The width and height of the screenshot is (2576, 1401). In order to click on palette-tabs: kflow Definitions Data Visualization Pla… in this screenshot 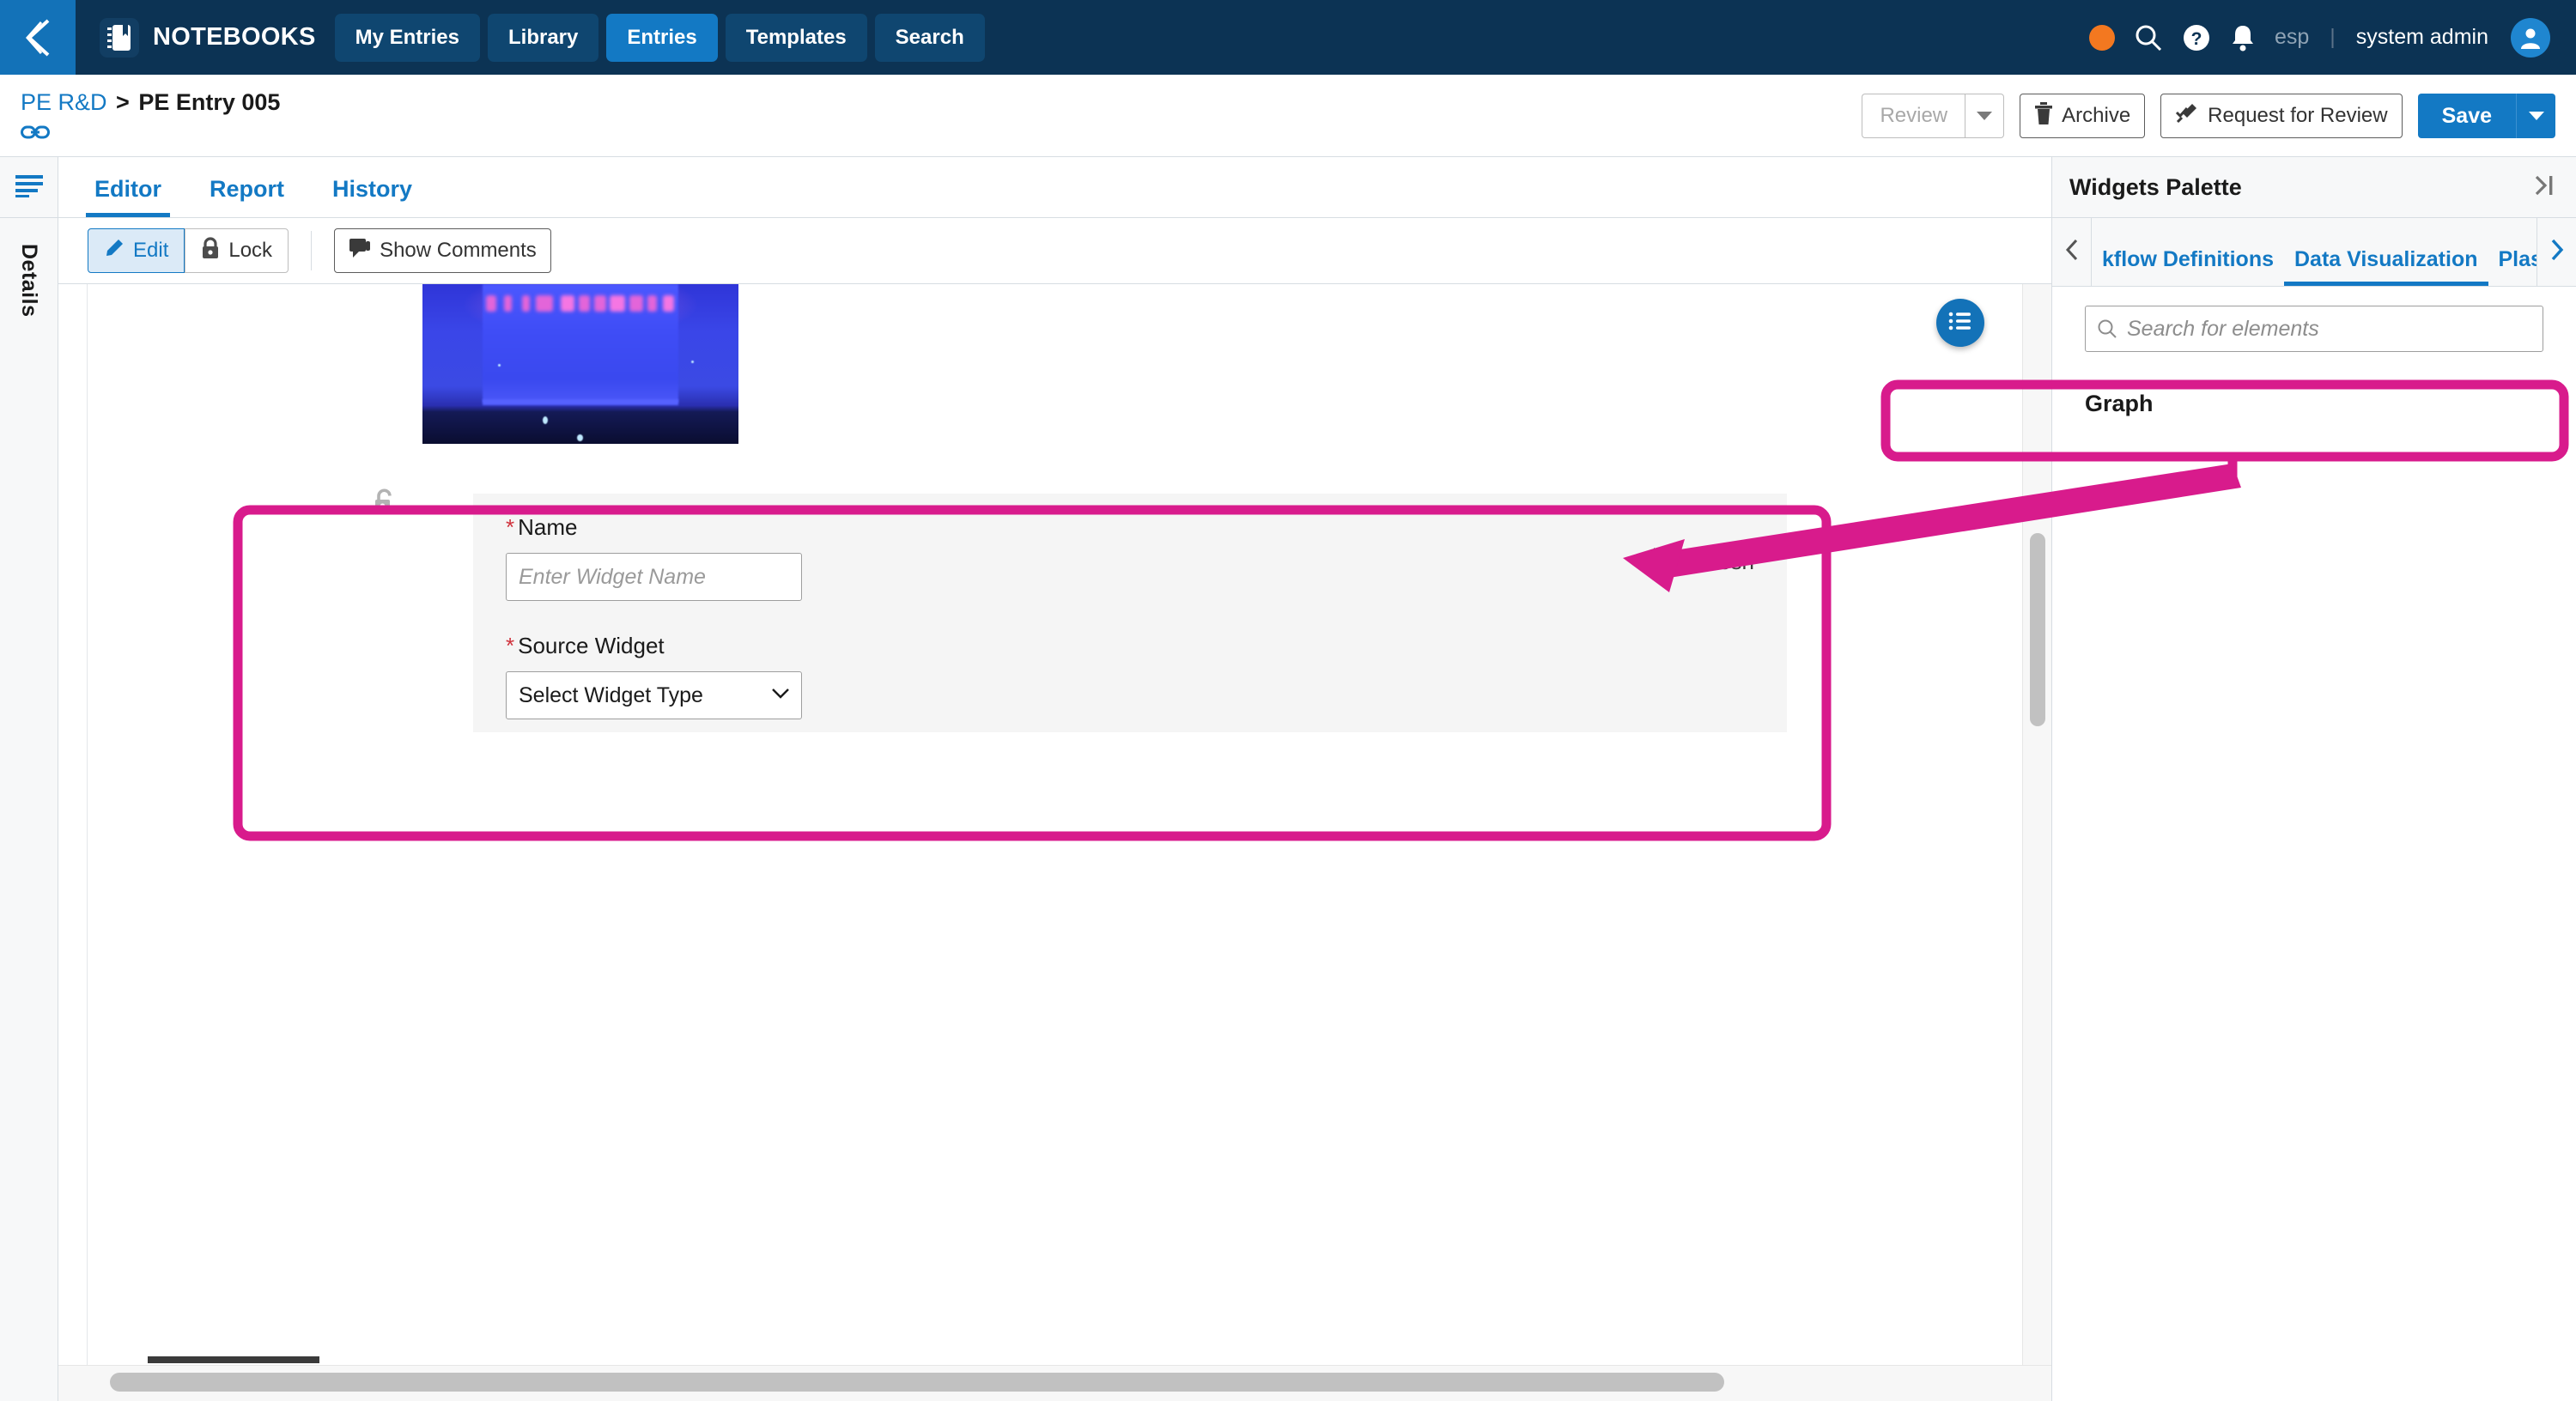, I will do `click(2314, 252)`.